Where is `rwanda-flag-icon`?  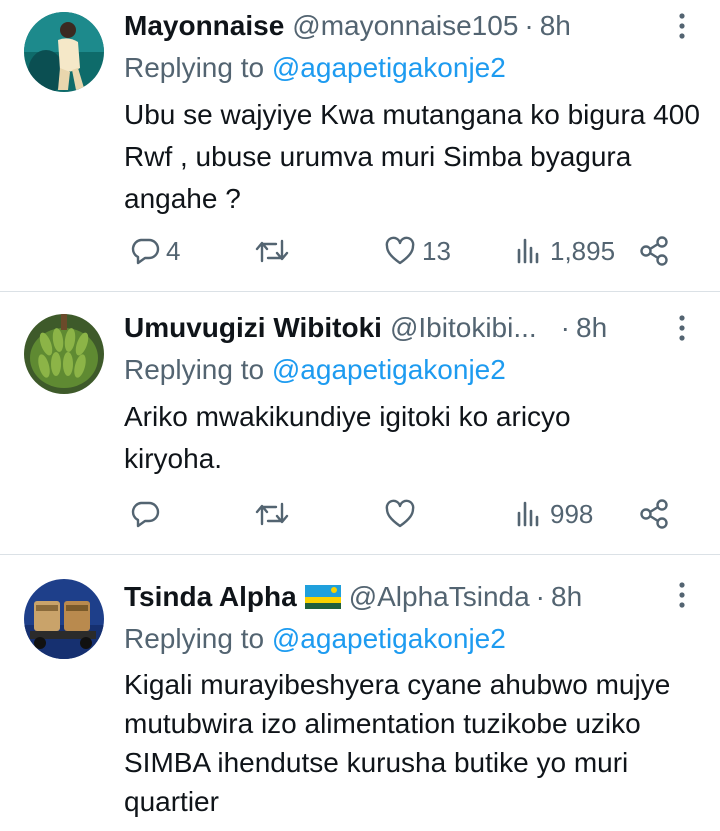
rwanda-flag-icon is located at coordinates (322, 597).